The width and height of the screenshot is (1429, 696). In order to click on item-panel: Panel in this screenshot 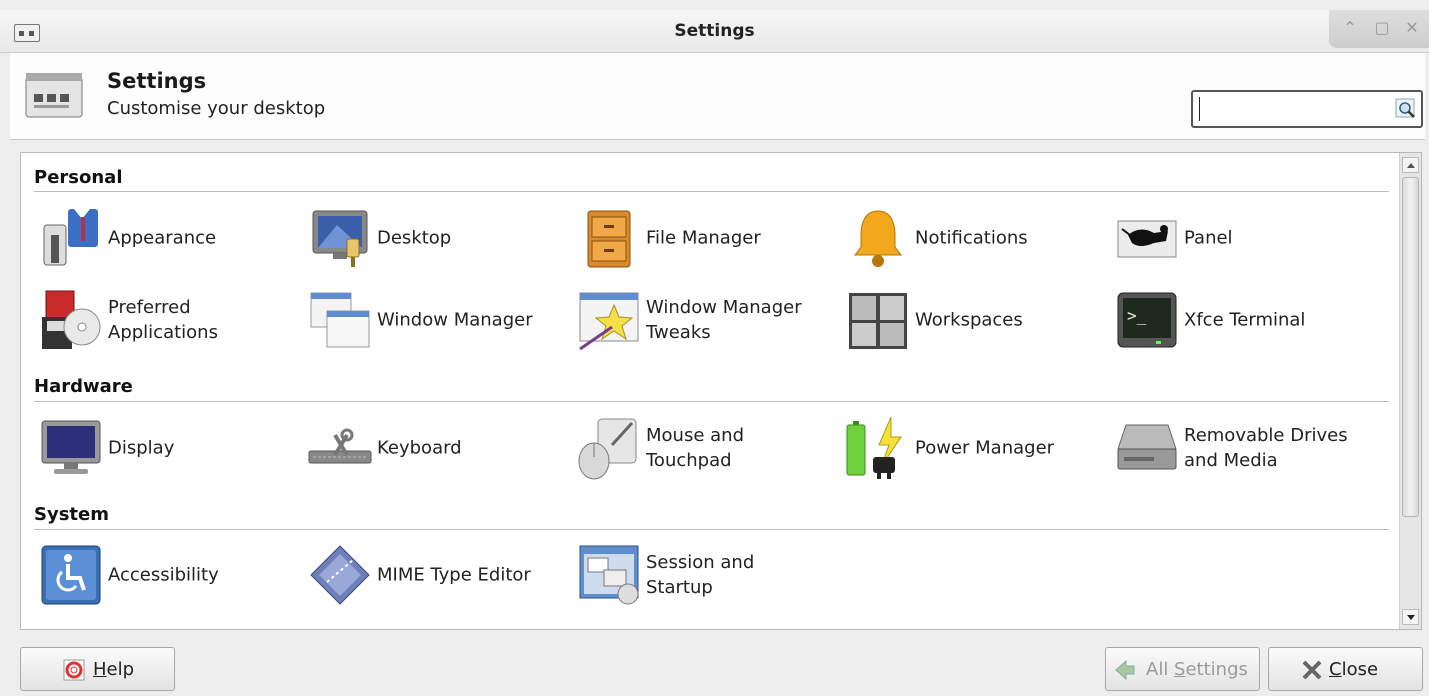, I will do `click(1246, 238)`.